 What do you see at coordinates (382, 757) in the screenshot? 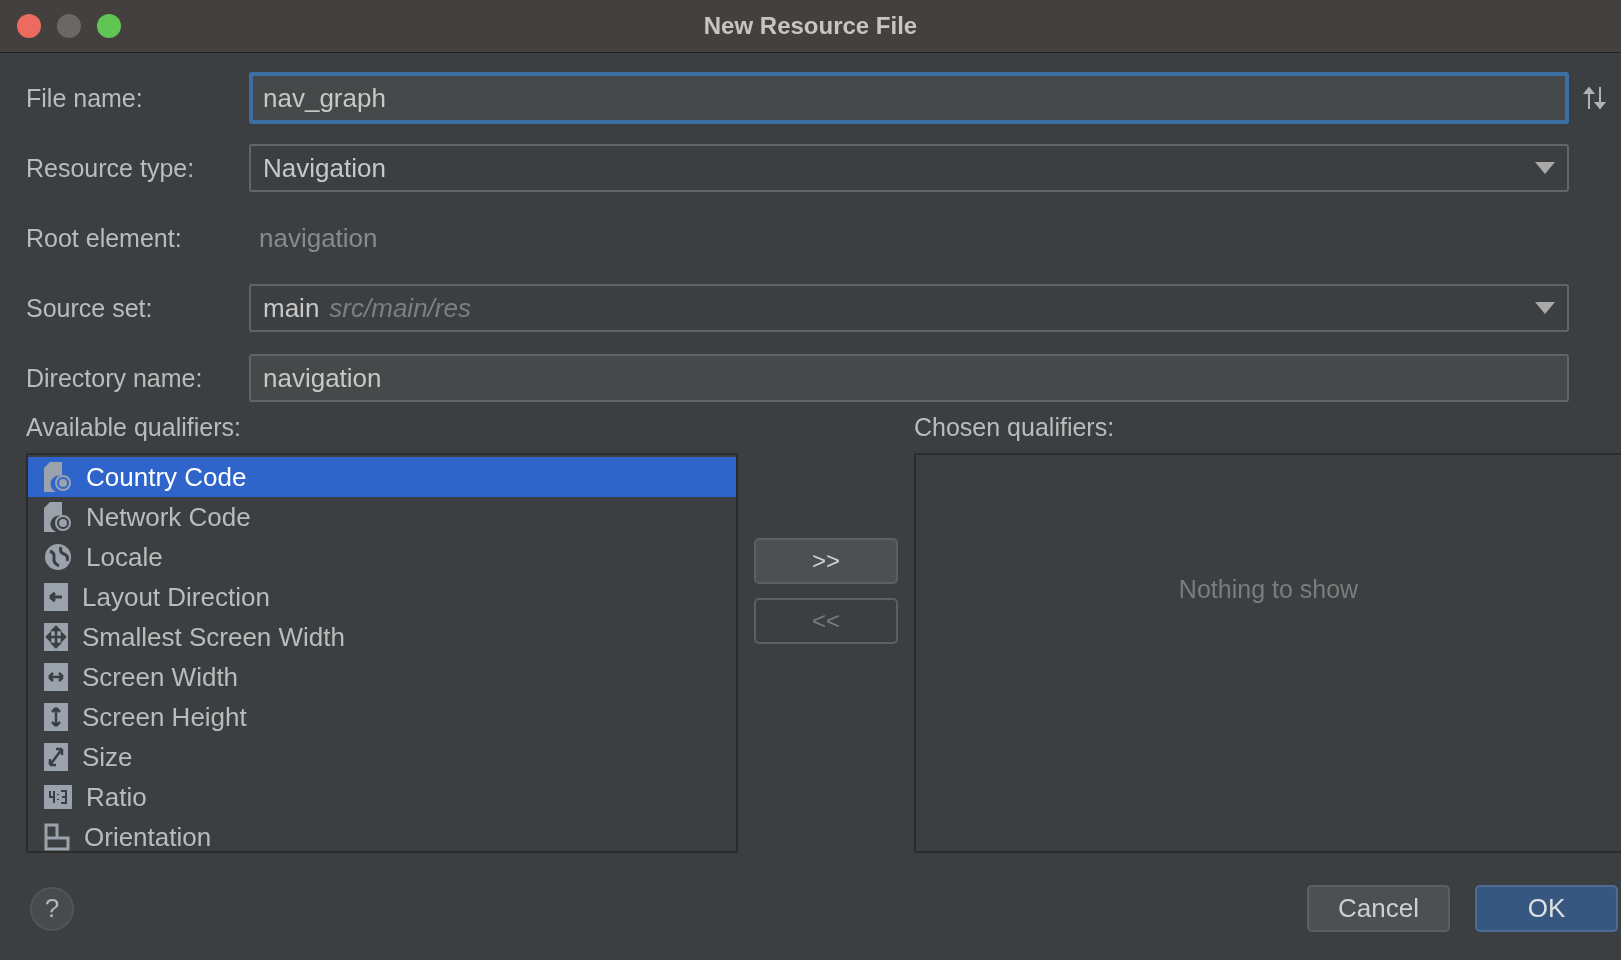
I see `qualifier-item: Size` at bounding box center [382, 757].